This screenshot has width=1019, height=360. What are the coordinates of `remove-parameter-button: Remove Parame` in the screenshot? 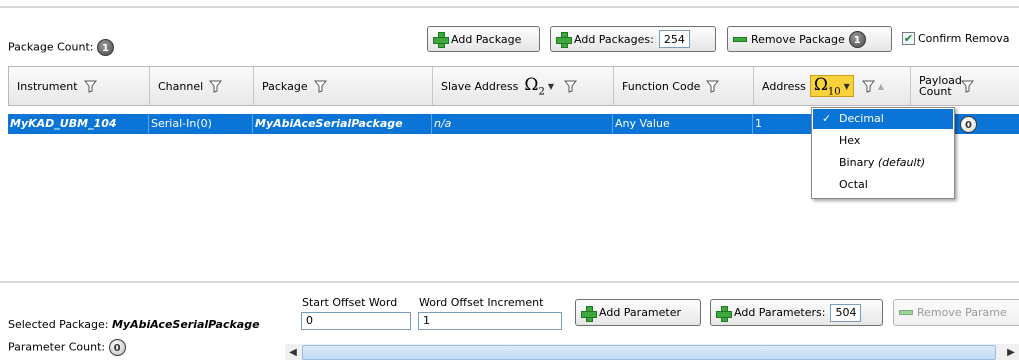 It's located at (956, 312).